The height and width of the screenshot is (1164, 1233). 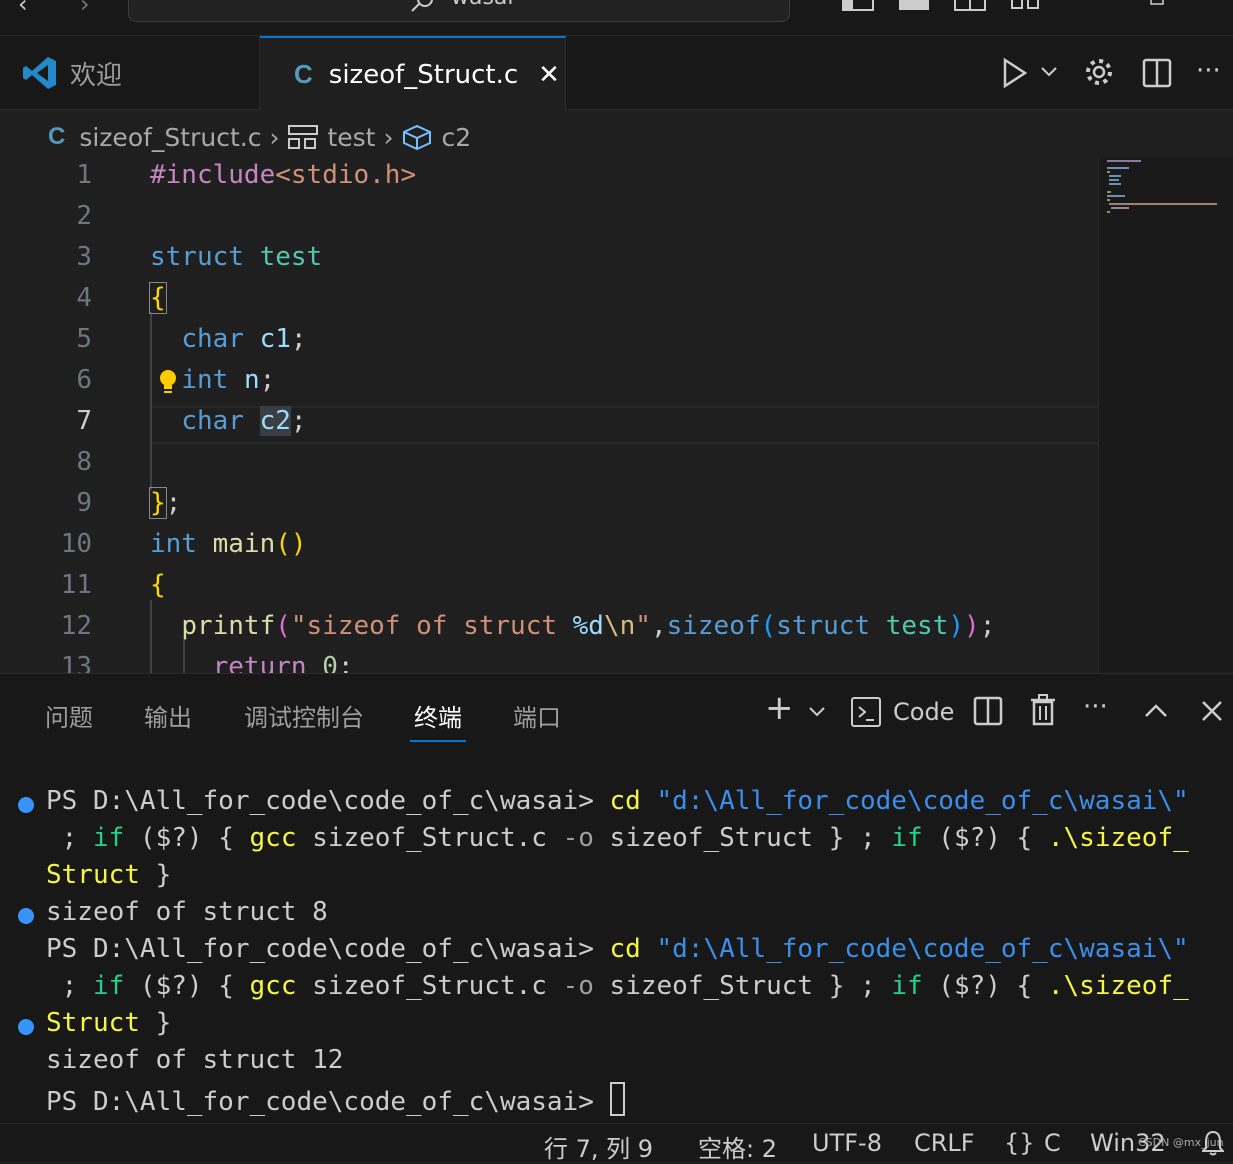 I want to click on braces-icon: {}, so click(x=1019, y=1143).